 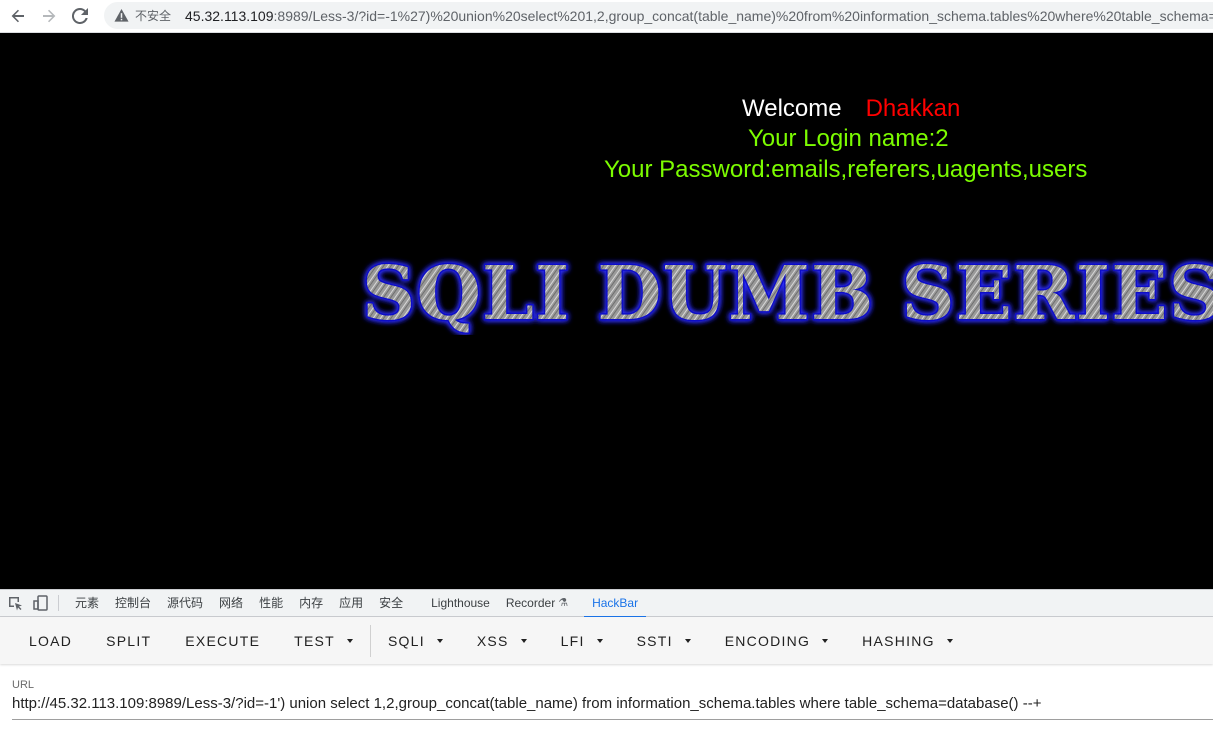 What do you see at coordinates (792, 108) in the screenshot?
I see `welcome-text: Welcome` at bounding box center [792, 108].